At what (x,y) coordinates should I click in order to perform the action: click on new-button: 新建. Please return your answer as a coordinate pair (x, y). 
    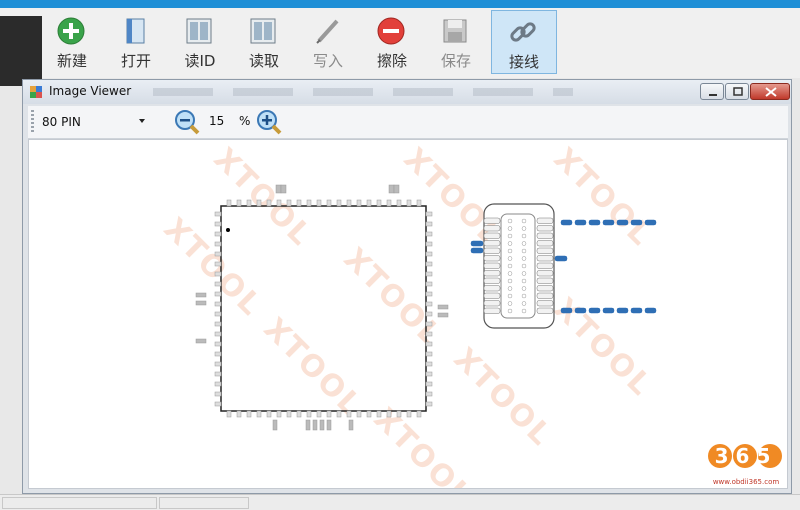
    Looking at the image, I should click on (72, 42).